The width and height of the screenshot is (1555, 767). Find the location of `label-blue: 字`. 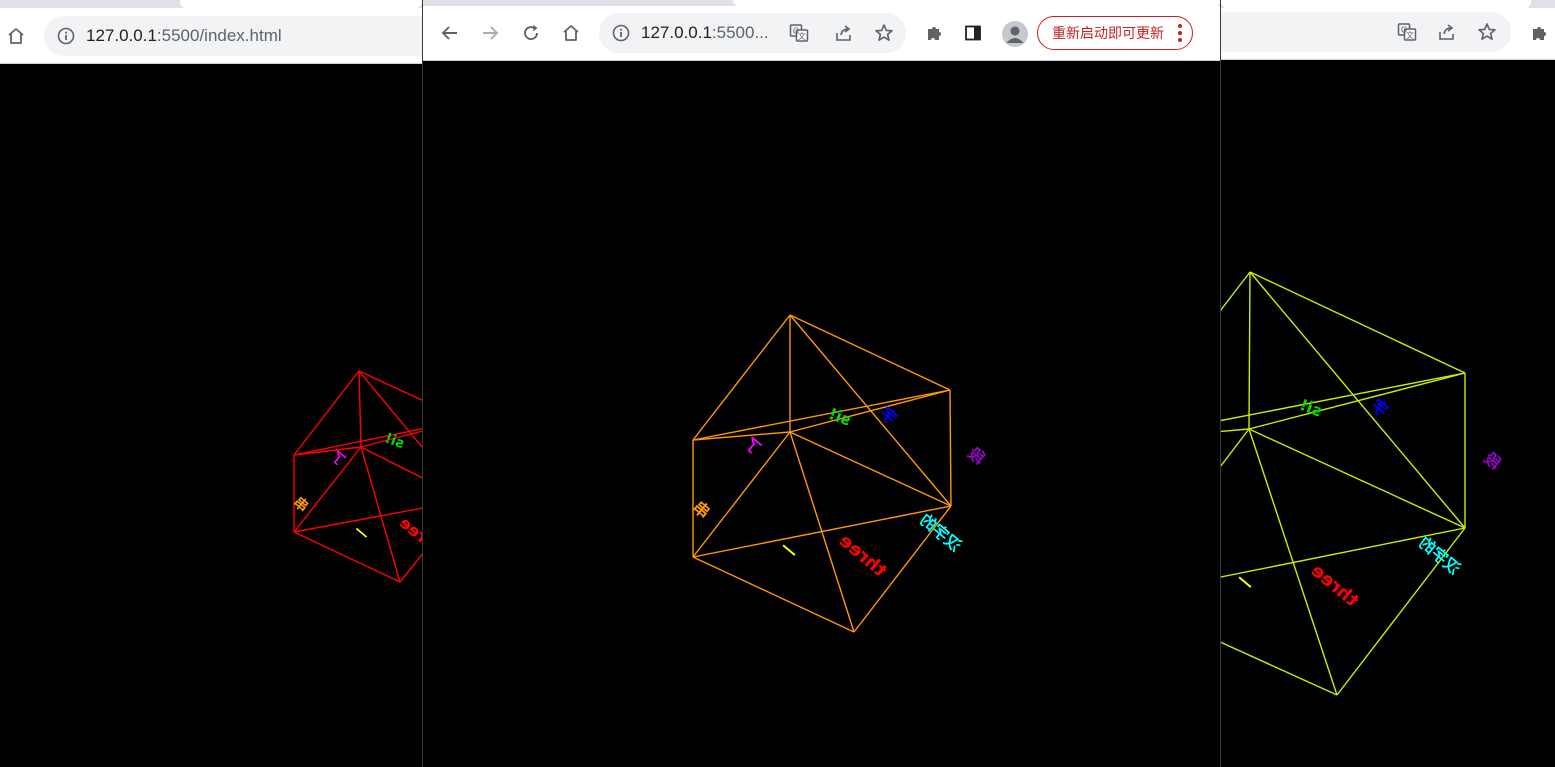

label-blue: 字 is located at coordinates (888, 415).